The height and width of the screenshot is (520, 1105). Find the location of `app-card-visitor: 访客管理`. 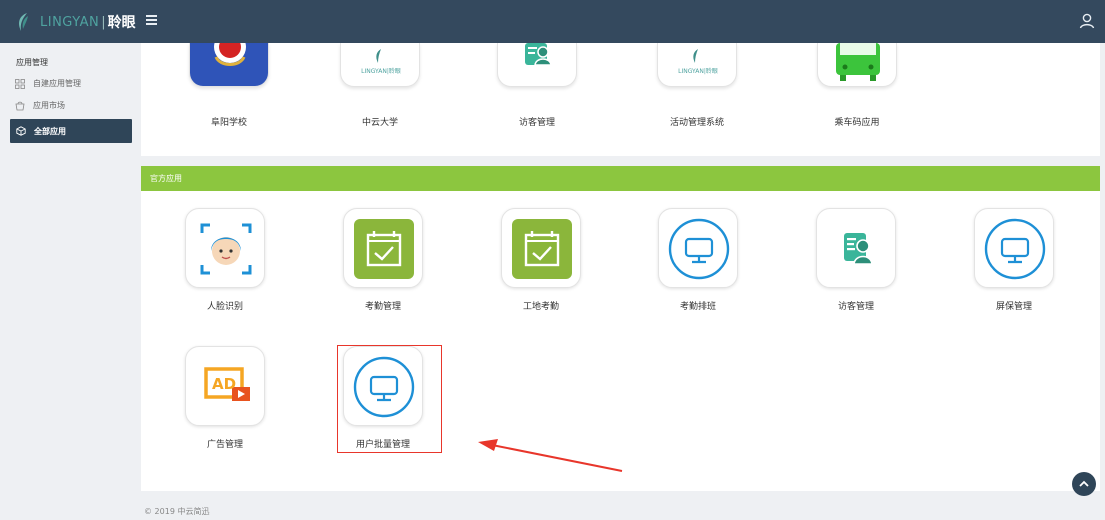

app-card-visitor: 访客管理 is located at coordinates (856, 260).